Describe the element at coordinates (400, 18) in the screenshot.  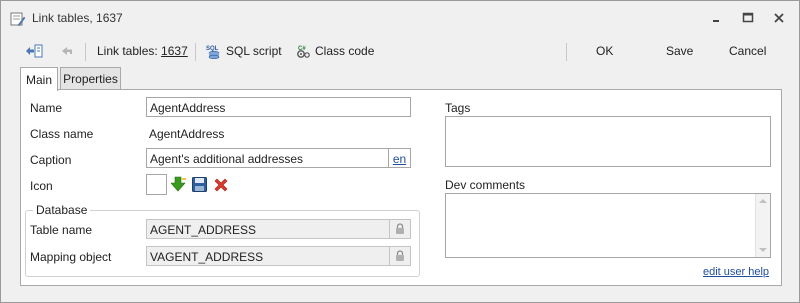
I see `title-bar: Link tables, 1637` at that location.